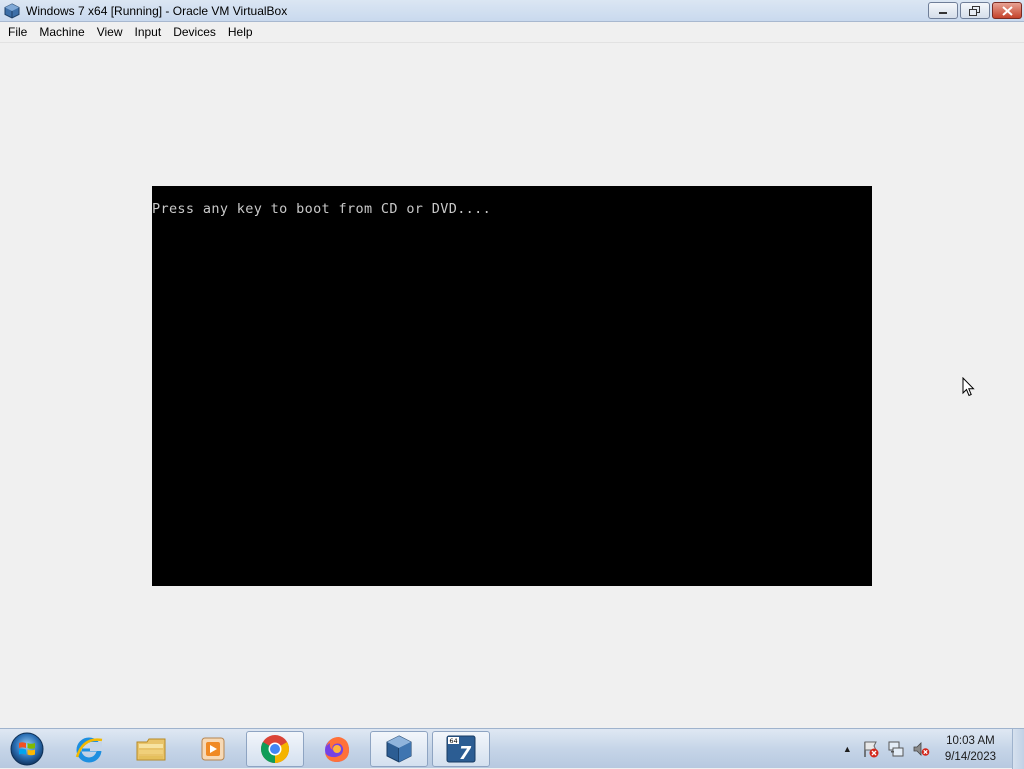  What do you see at coordinates (17, 32) in the screenshot?
I see `menu-file: File` at bounding box center [17, 32].